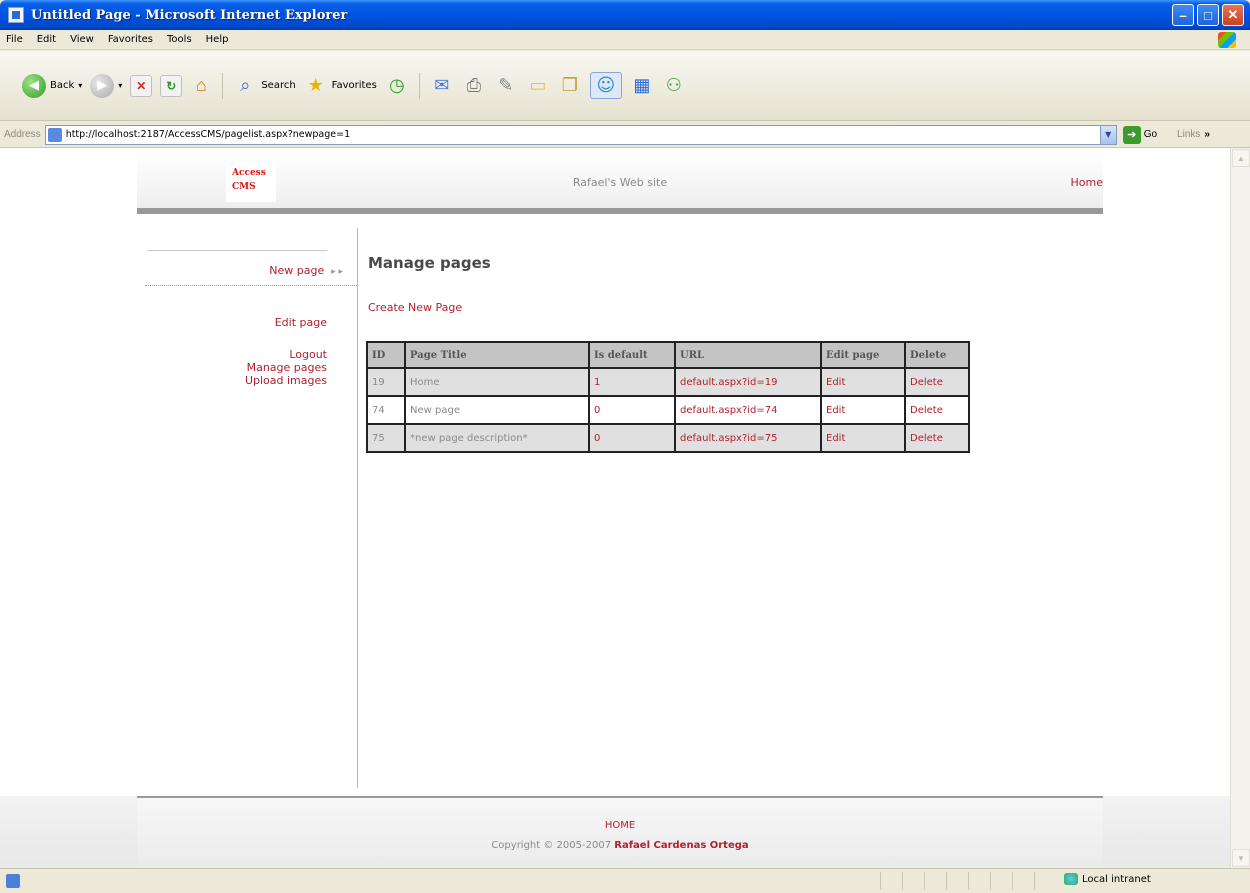 This screenshot has width=1250, height=893. I want to click on cell-url-link: default.aspx?id=75, so click(748, 438).